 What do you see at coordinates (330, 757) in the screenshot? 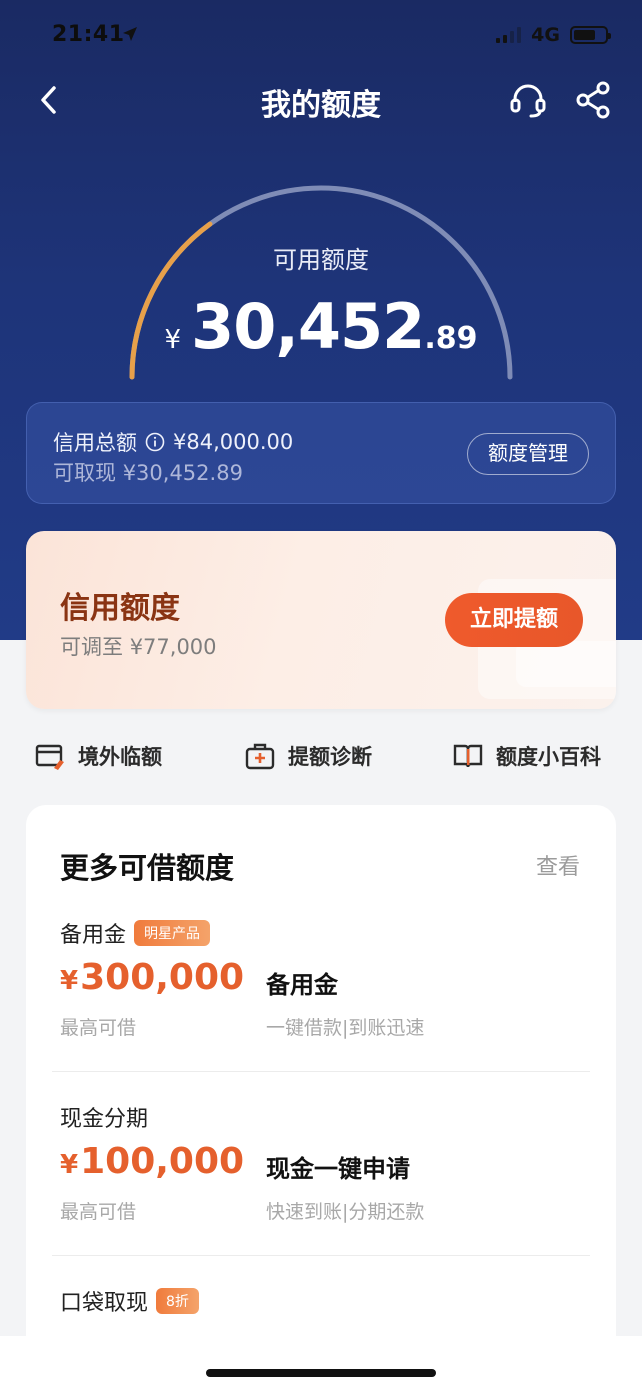
I see `shortcut-label: 提额诊断` at bounding box center [330, 757].